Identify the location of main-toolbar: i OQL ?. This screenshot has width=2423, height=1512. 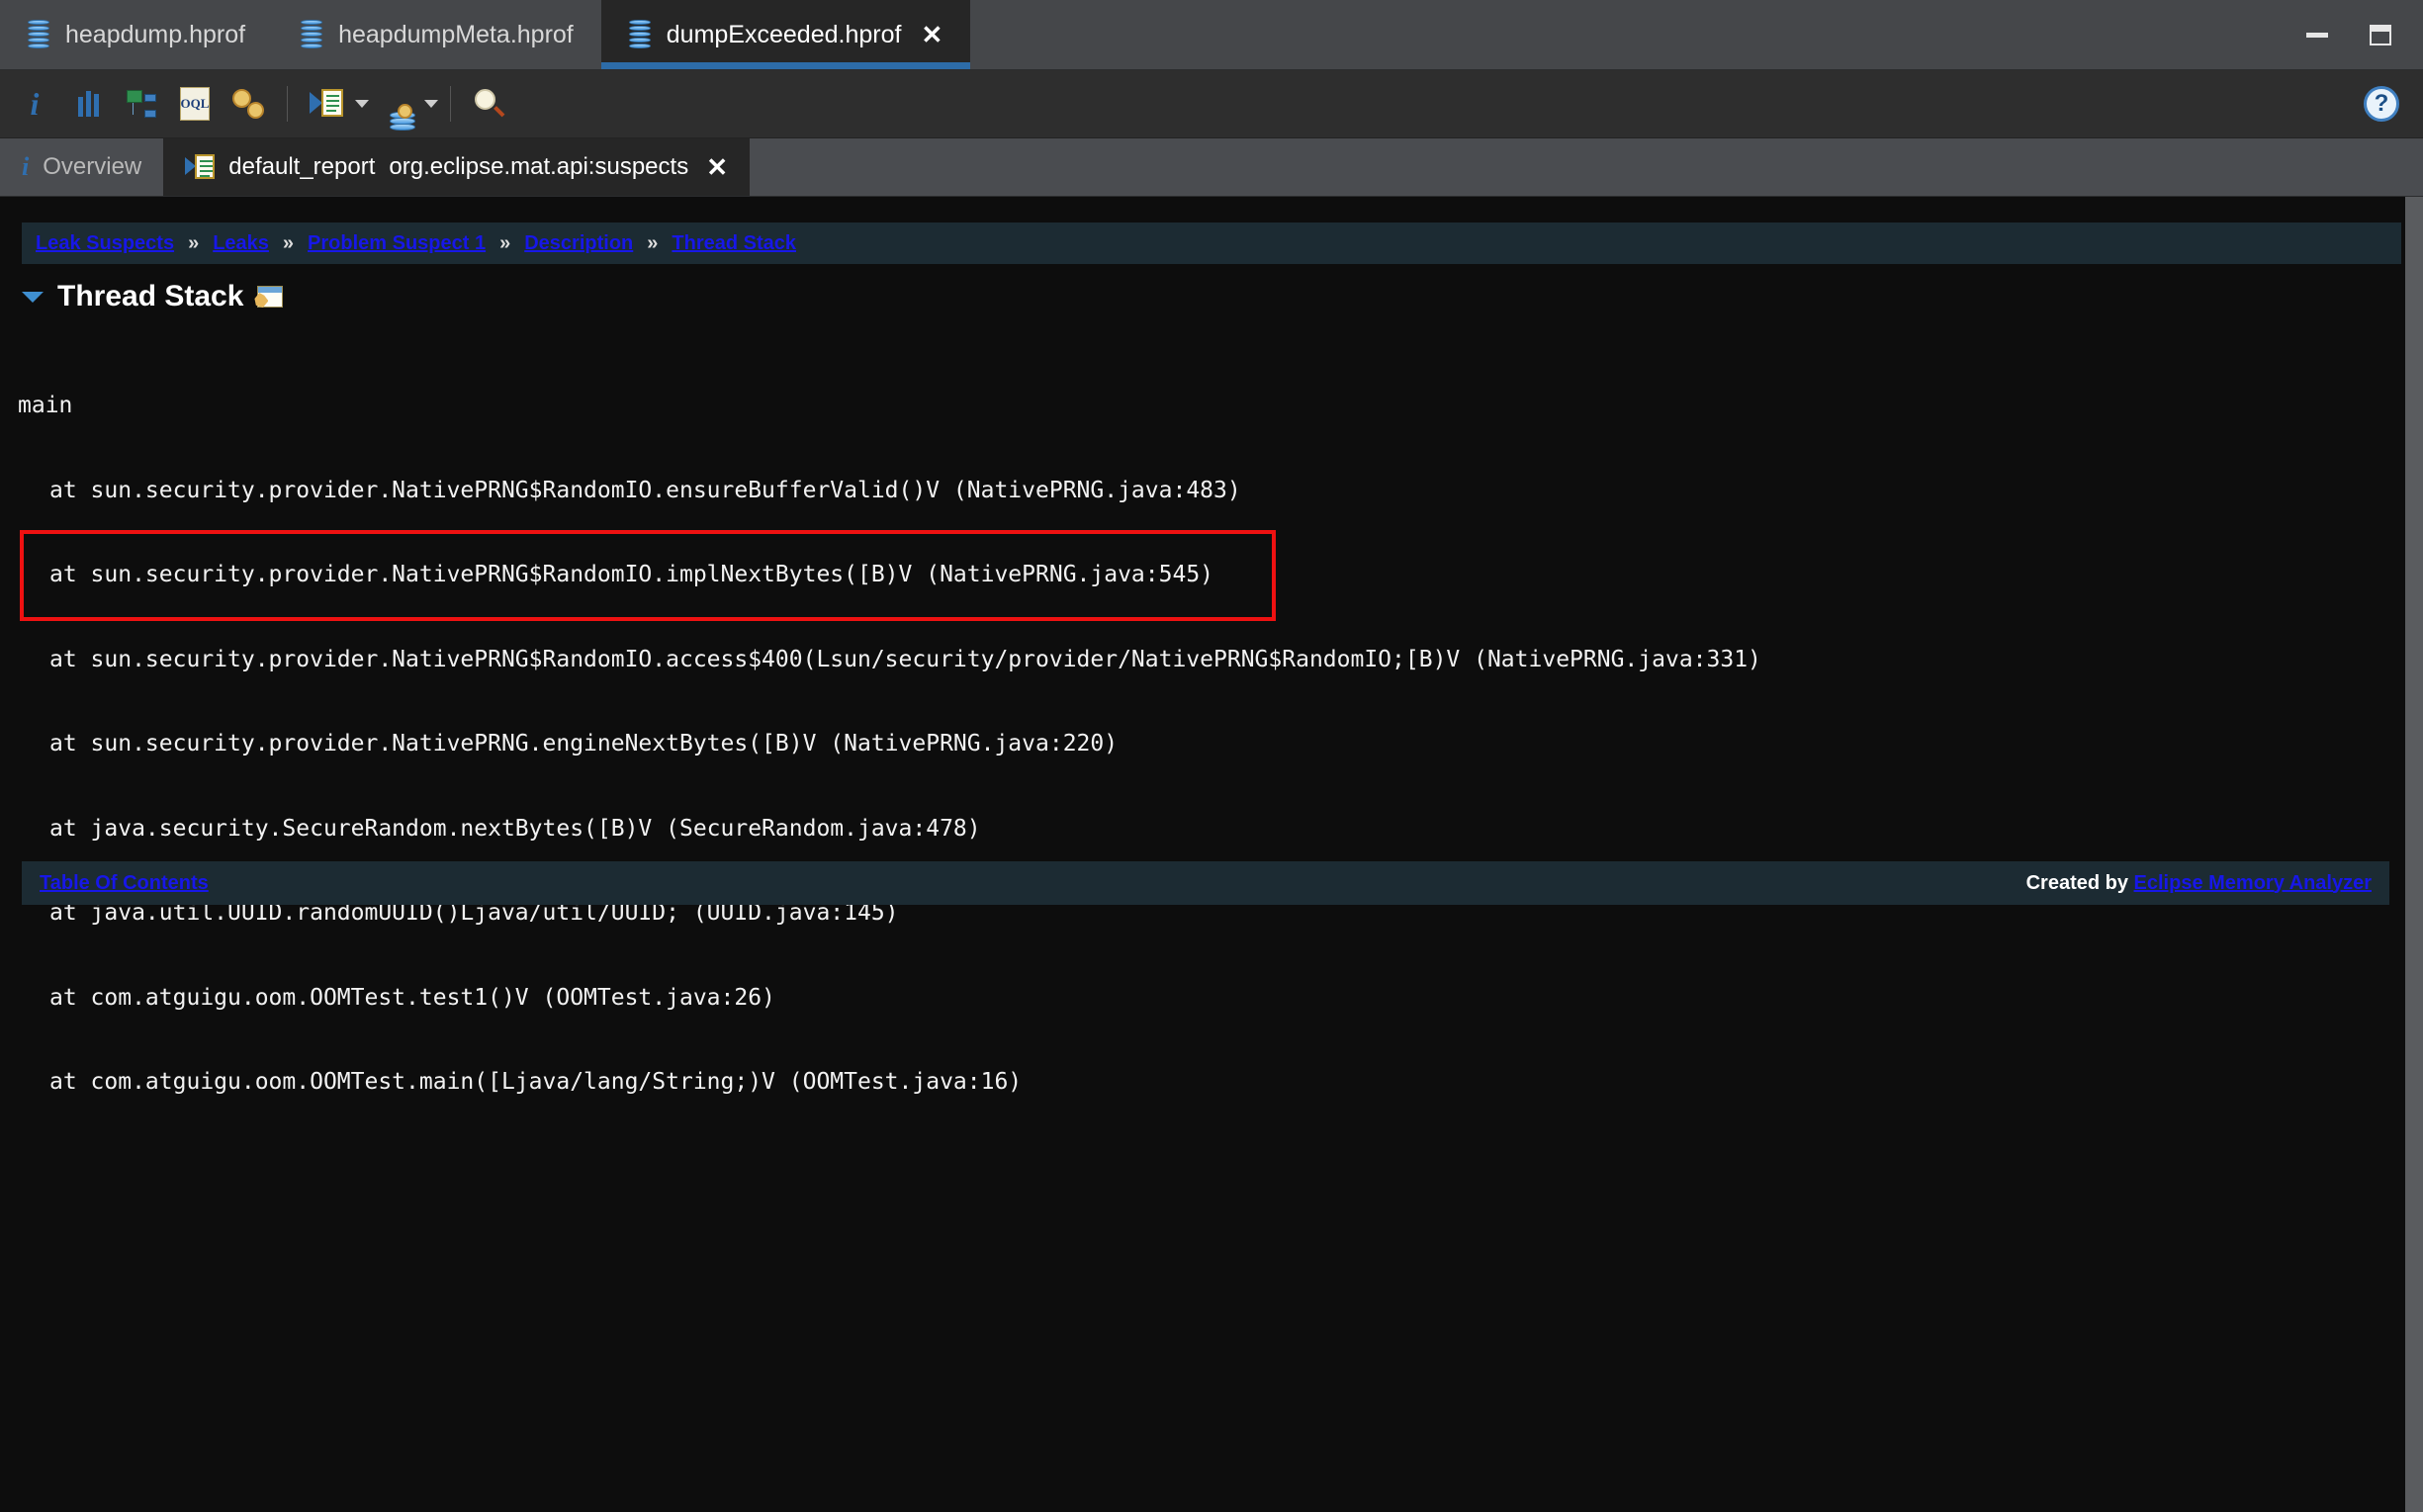
(1211, 104).